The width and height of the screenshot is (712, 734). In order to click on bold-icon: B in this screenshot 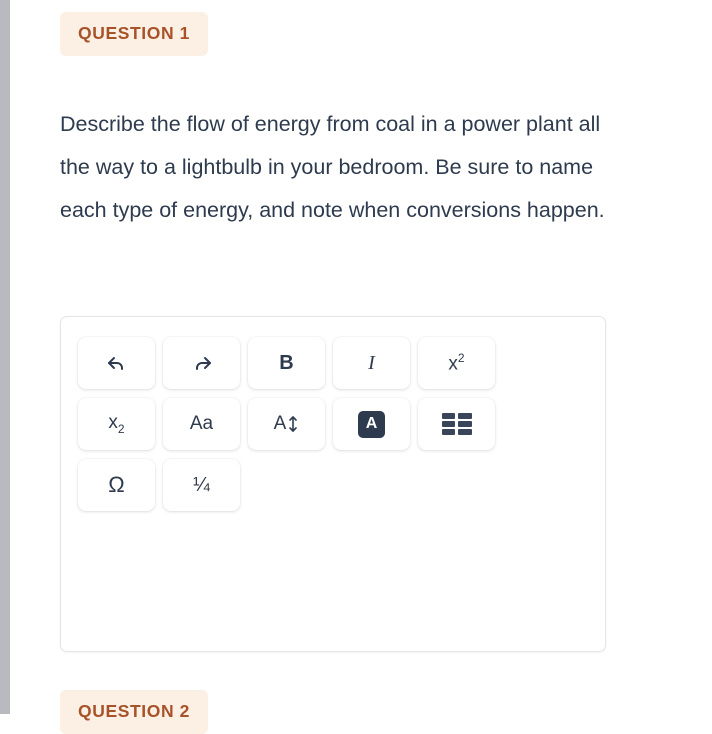, I will do `click(286, 362)`.